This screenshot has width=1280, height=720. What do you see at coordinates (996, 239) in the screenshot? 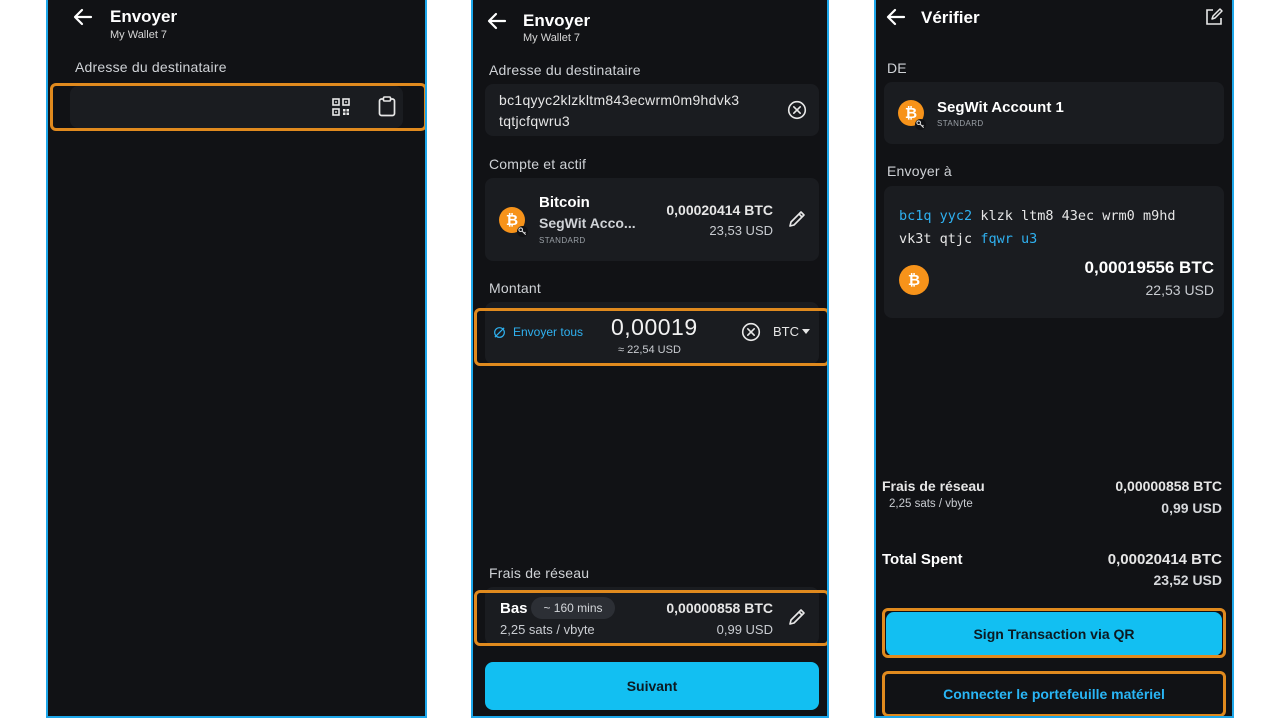
I see `address-group: fqwr` at bounding box center [996, 239].